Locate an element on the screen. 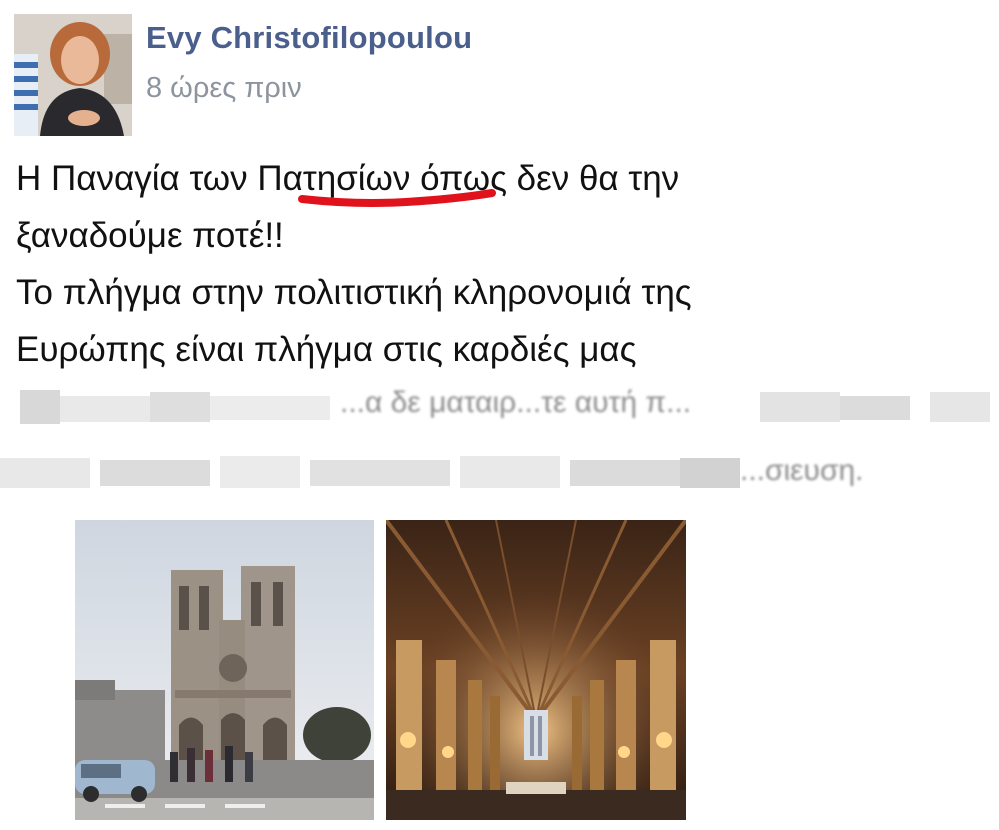 This screenshot has width=999, height=830. notre-dame-exterior-photo-icon is located at coordinates (224, 670).